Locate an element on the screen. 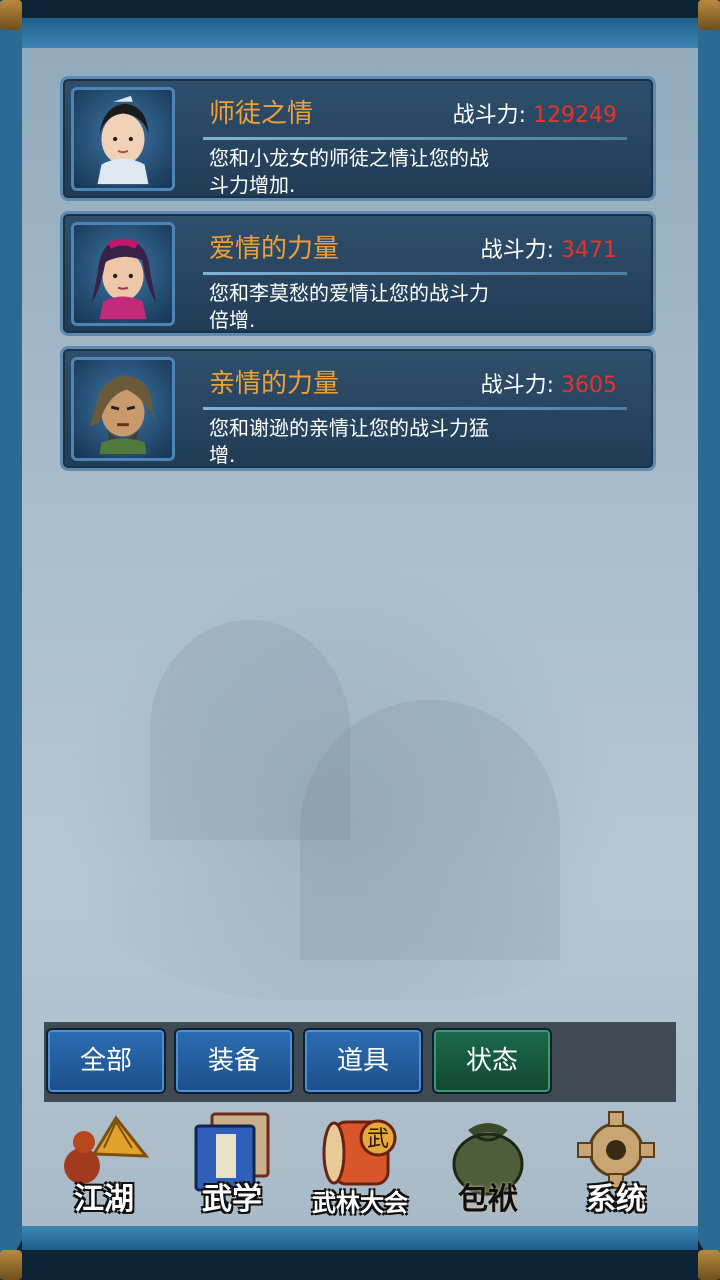 Image resolution: width=720 pixels, height=1280 pixels. bond-card: 师徒之情 战斗力: 129249 您和小龙女的师徒之情让您的战斗力增加. is located at coordinates (358, 138).